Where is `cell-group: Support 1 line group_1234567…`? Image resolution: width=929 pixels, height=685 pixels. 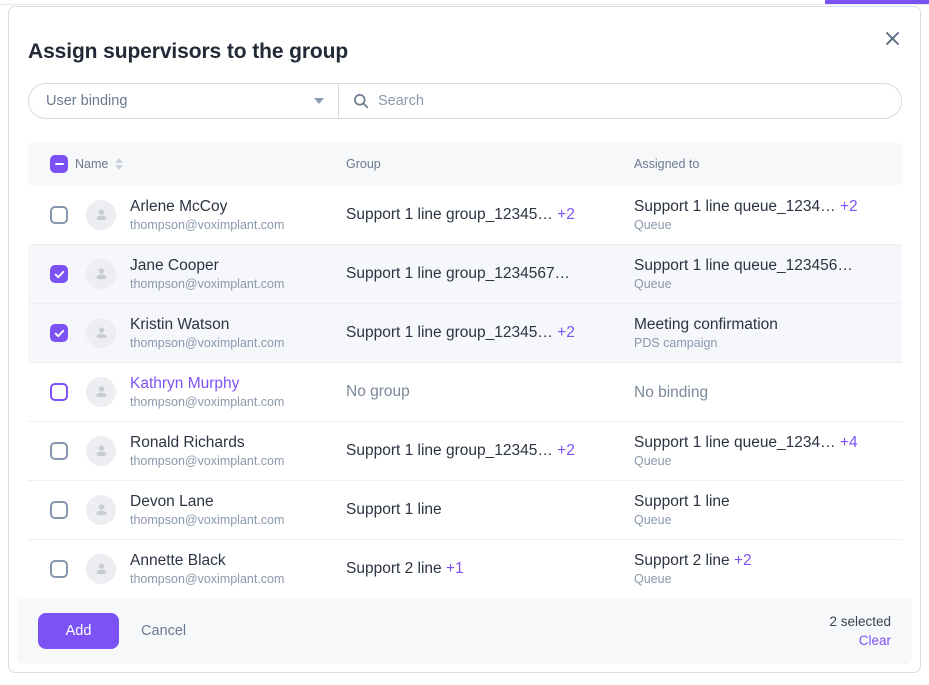
cell-group: Support 1 line group_1234567… is located at coordinates (458, 273).